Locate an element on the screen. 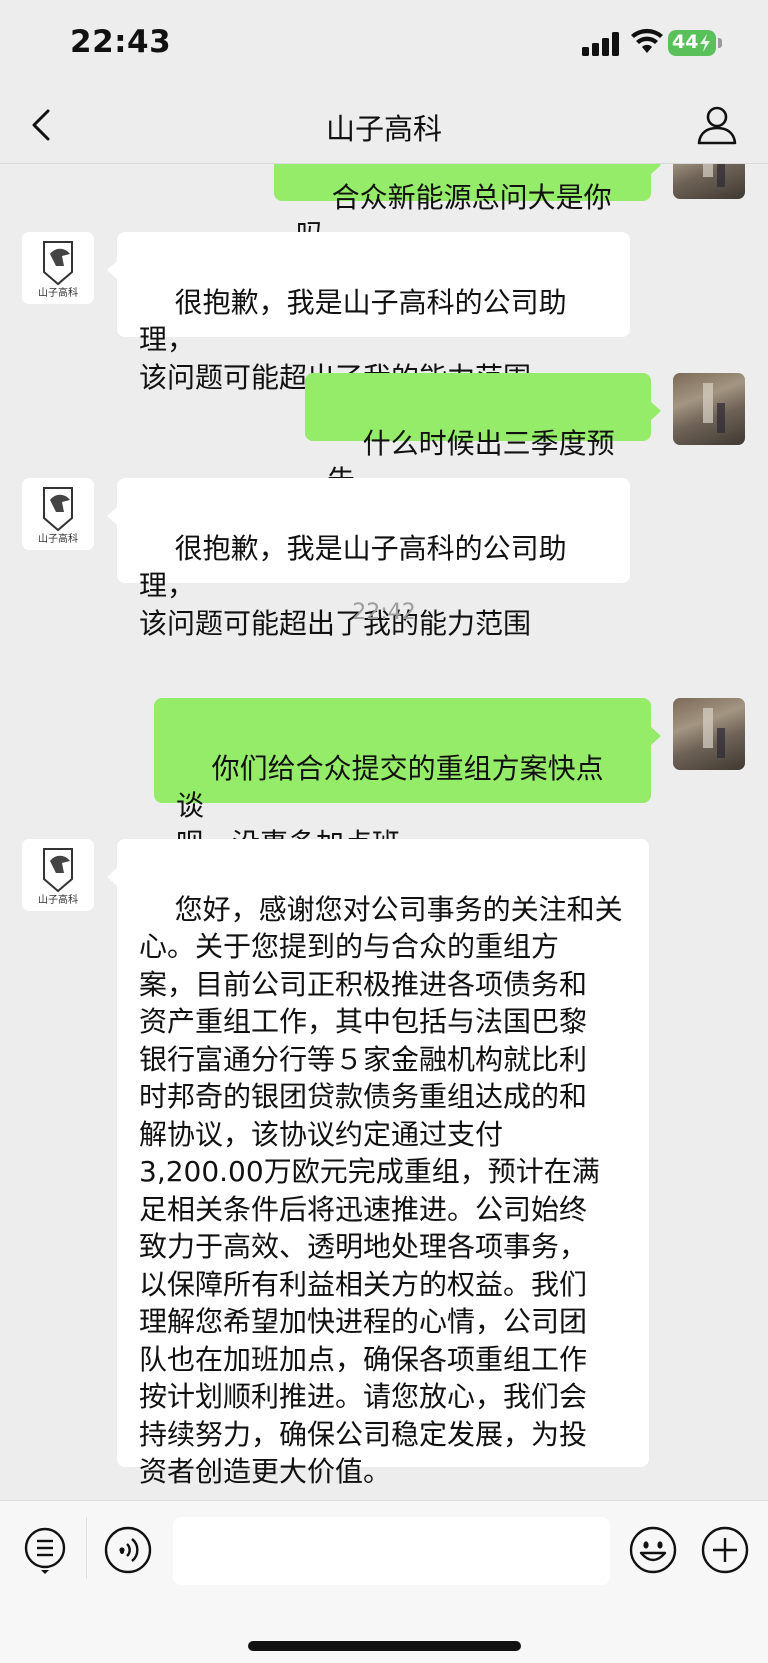 The height and width of the screenshot is (1663, 768). input-bar is located at coordinates (384, 1581).